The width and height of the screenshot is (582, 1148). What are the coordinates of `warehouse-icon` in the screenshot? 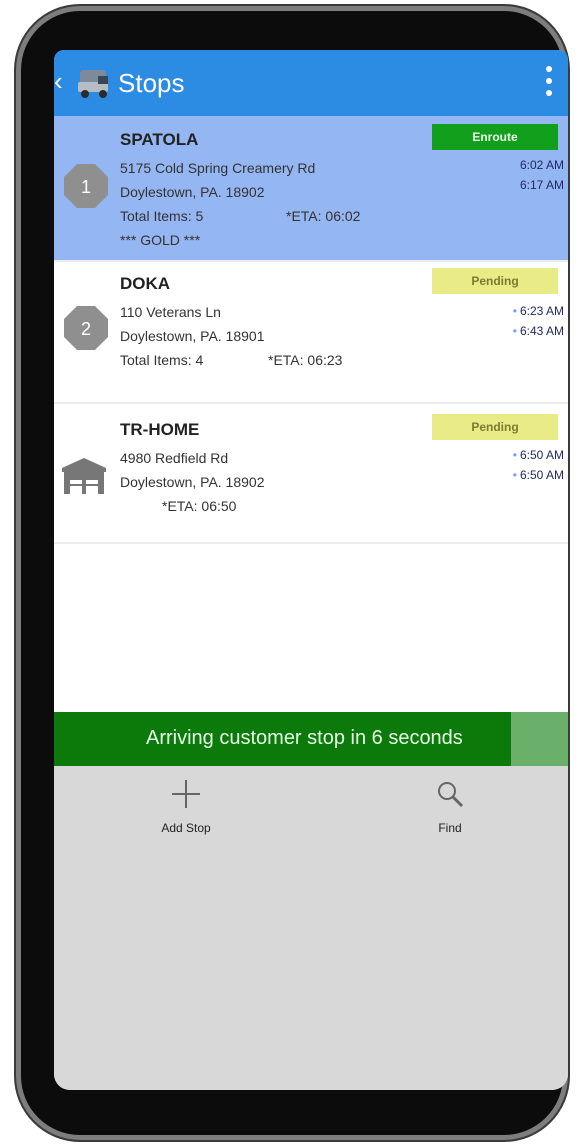 It's located at (84, 476).